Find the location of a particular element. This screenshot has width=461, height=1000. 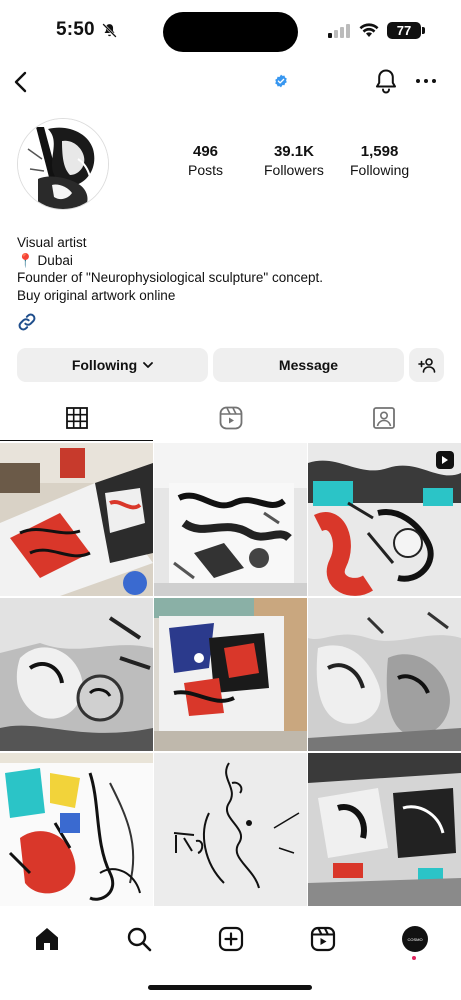

verified-badge-icon is located at coordinates (281, 81).